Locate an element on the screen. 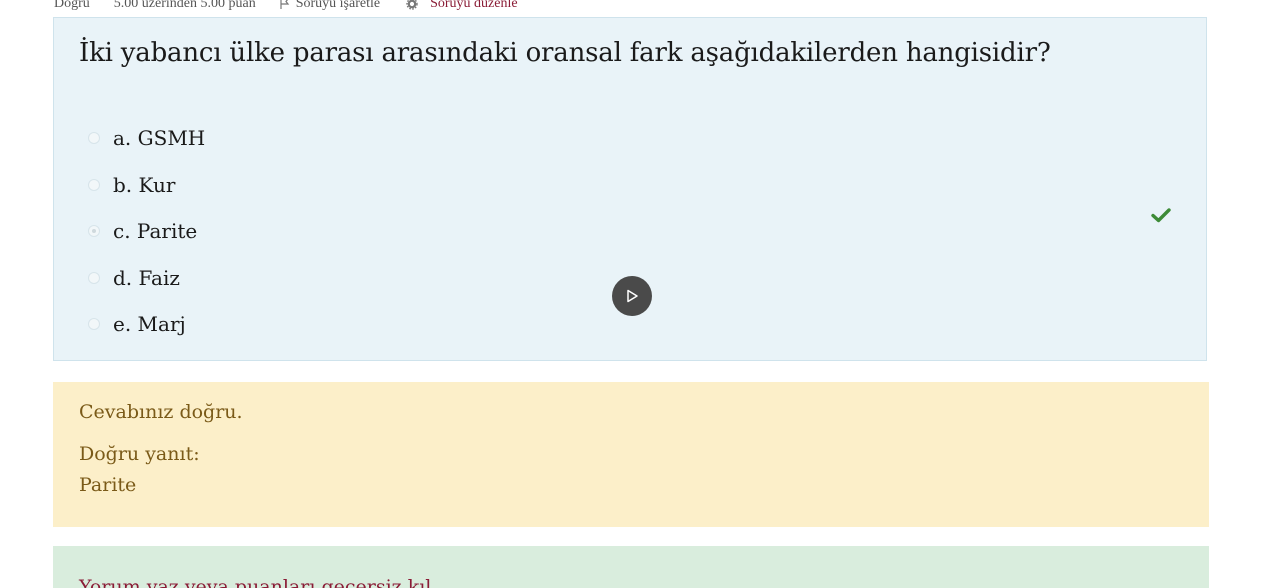 This screenshot has width=1280, height=588. flag-question-link: Soruyu işaretle is located at coordinates (330, 6).